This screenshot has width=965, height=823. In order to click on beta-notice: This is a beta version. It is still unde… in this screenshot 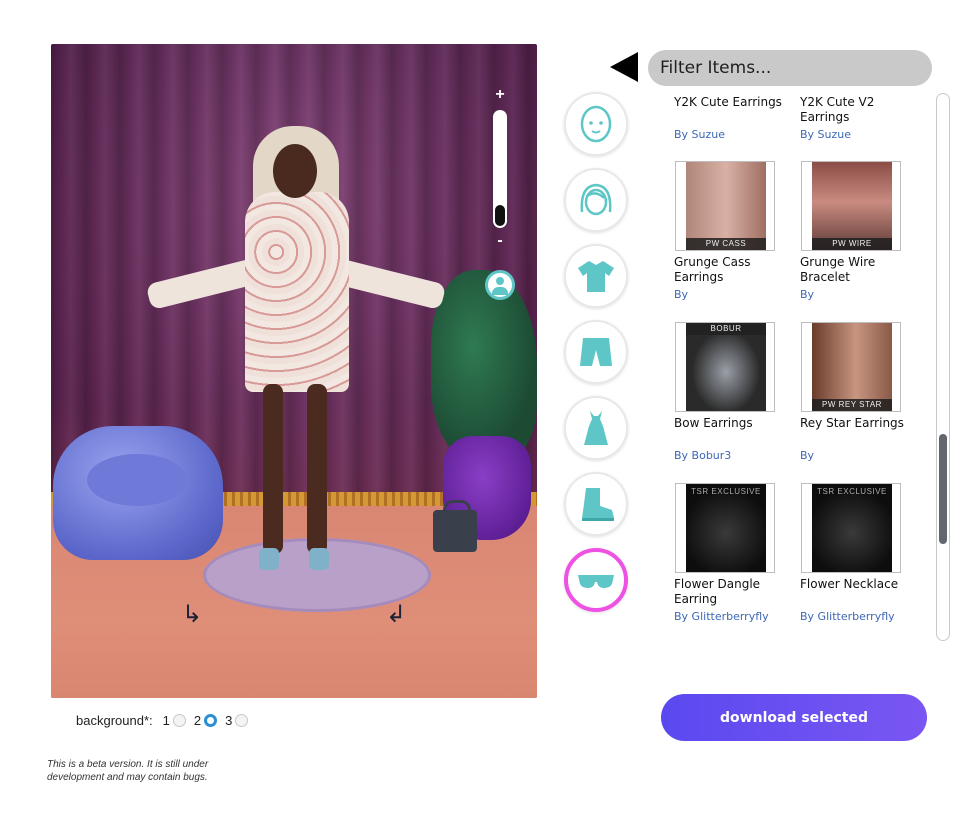, I will do `click(128, 771)`.